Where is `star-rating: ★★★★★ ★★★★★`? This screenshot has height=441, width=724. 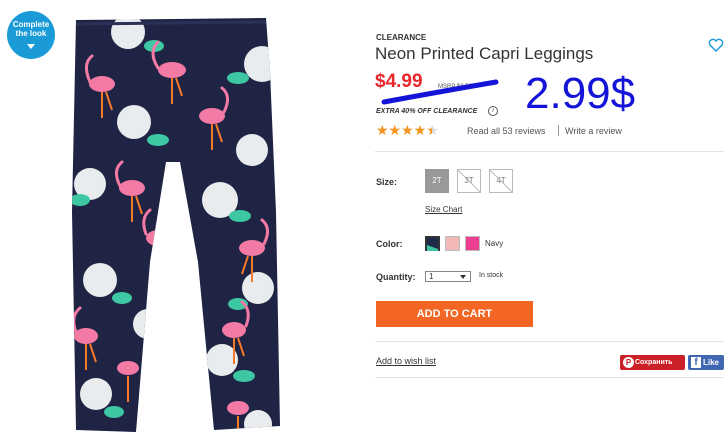
star-rating: ★★★★★ ★★★★★ is located at coordinates (407, 130).